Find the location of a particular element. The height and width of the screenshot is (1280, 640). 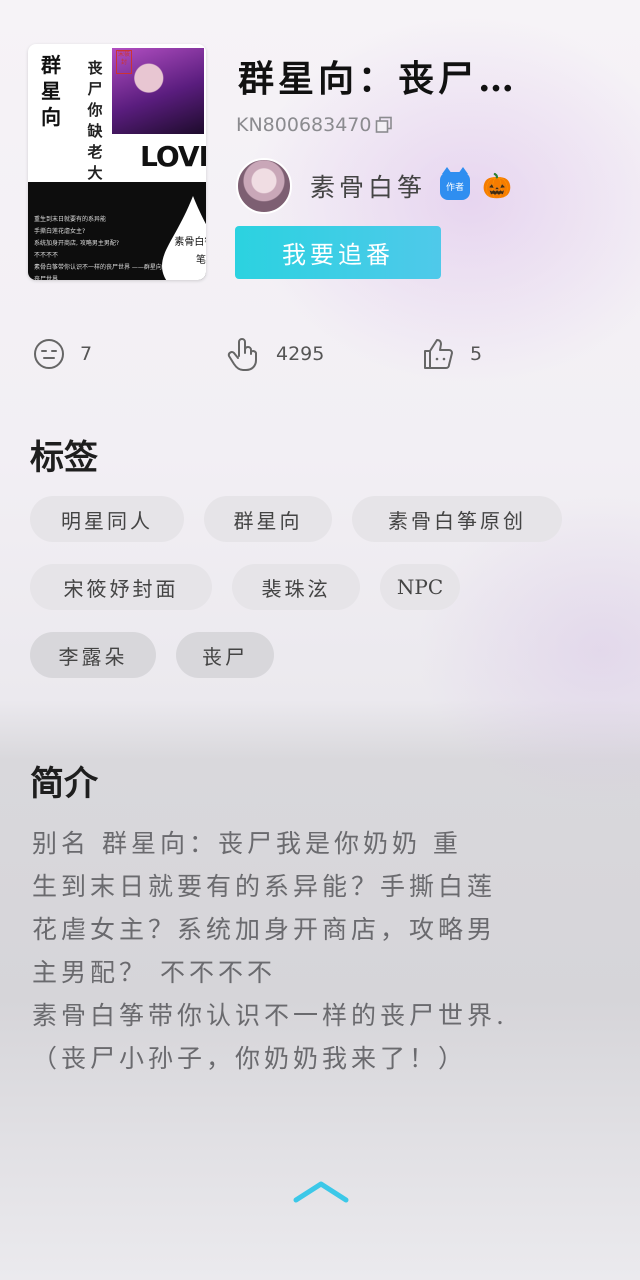

intro-line: 主男配？ 不不不不 is located at coordinates (154, 972).